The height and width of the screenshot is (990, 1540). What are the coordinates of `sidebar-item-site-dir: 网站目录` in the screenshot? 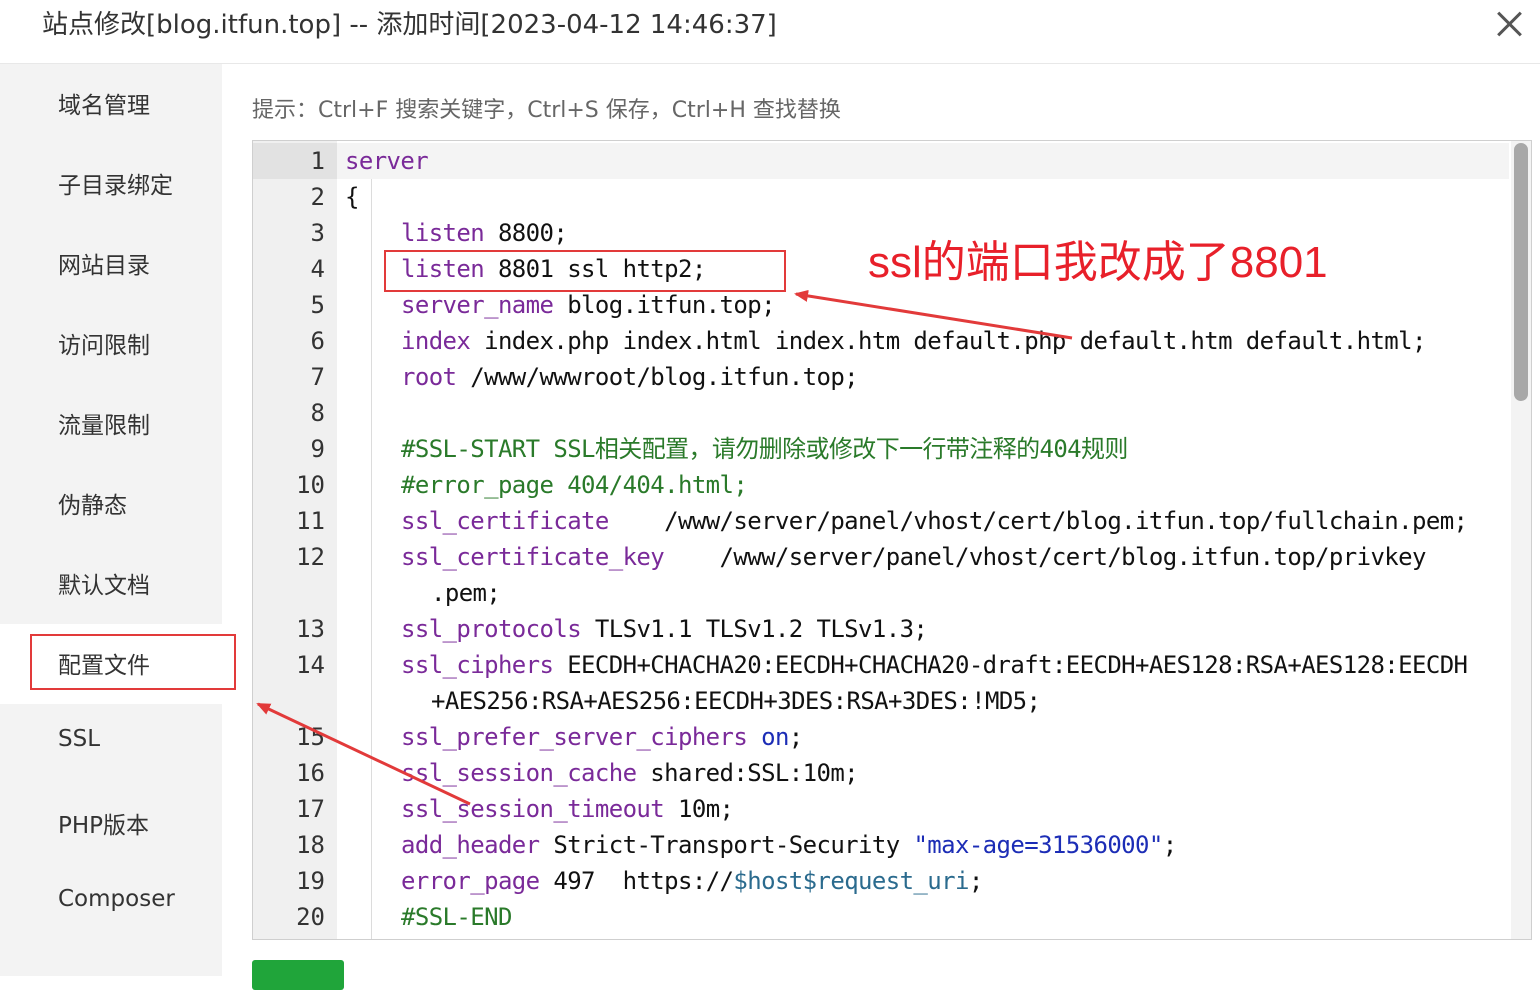 It's located at (111, 264).